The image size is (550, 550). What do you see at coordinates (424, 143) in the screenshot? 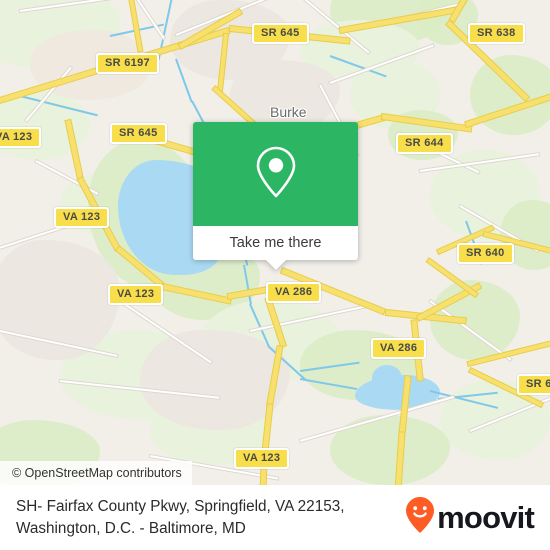
I see `road-shield: SR 644` at bounding box center [424, 143].